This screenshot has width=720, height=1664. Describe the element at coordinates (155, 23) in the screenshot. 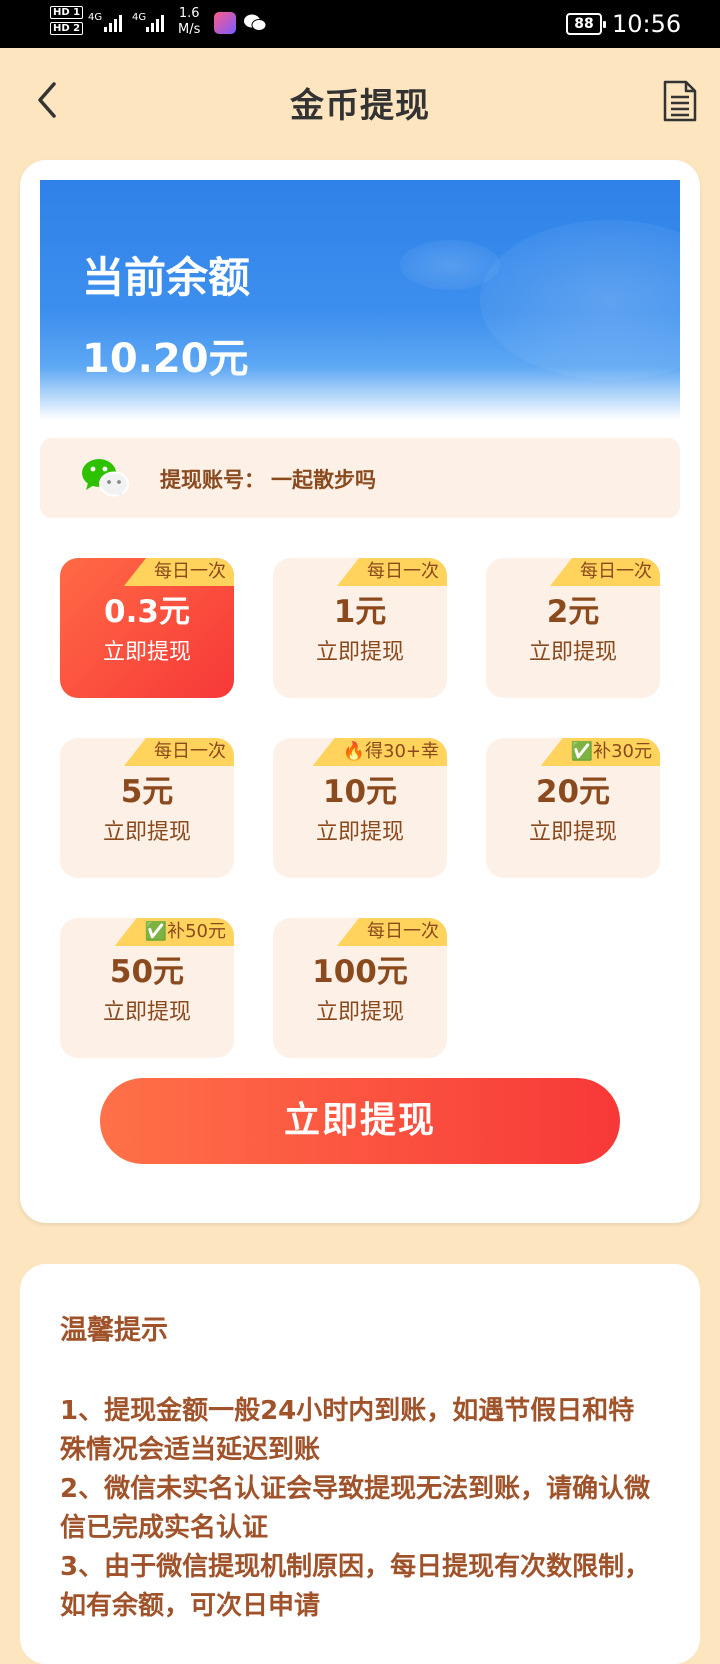

I see `signal2-icon` at that location.